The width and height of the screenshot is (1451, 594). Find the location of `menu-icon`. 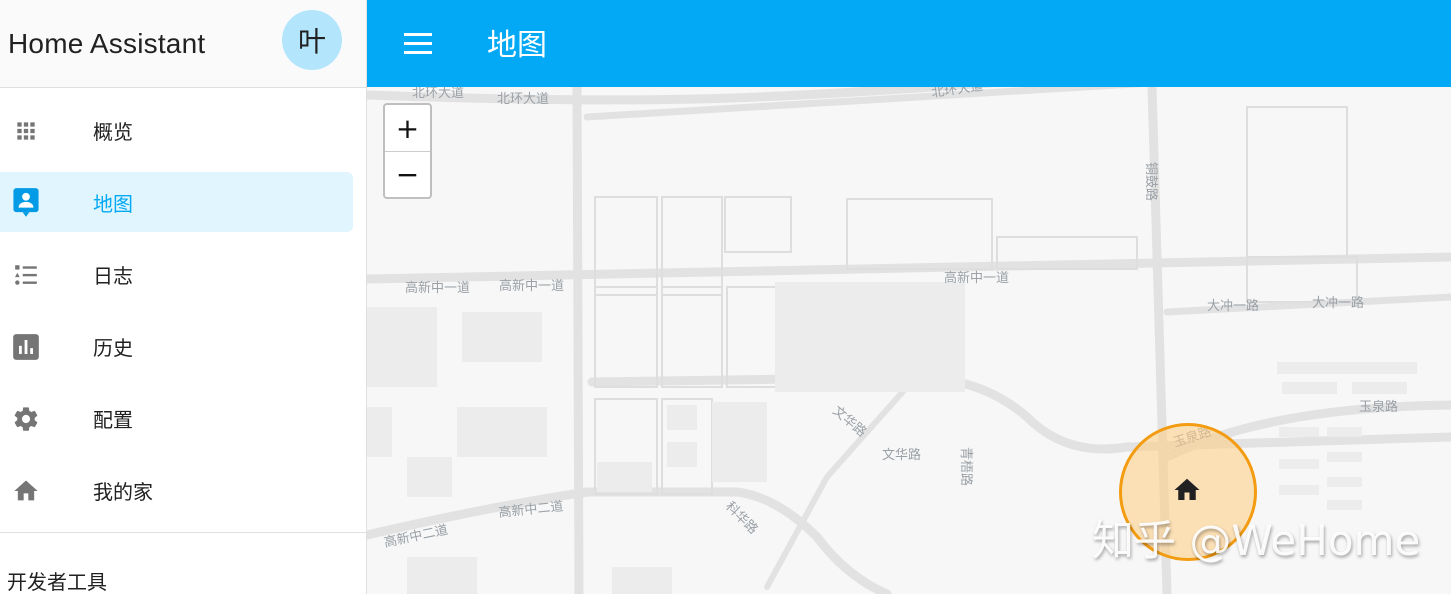

menu-icon is located at coordinates (421, 43).